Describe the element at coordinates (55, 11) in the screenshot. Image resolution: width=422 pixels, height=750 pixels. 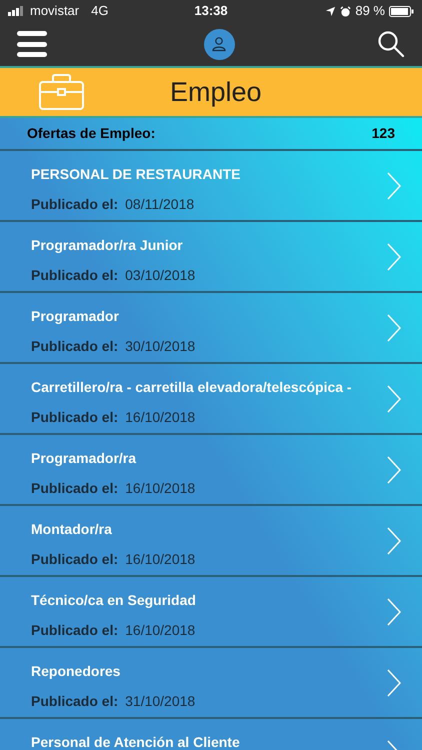
I see `carrier-name: movistar` at that location.